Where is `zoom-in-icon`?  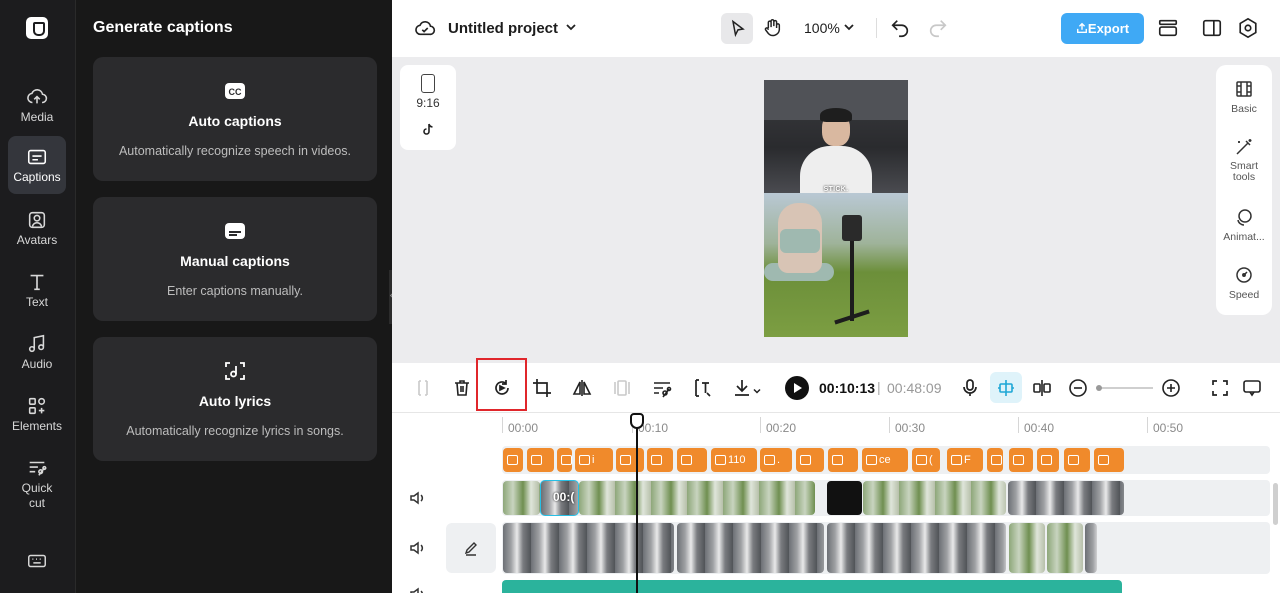
zoom-in-icon is located at coordinates (1171, 388).